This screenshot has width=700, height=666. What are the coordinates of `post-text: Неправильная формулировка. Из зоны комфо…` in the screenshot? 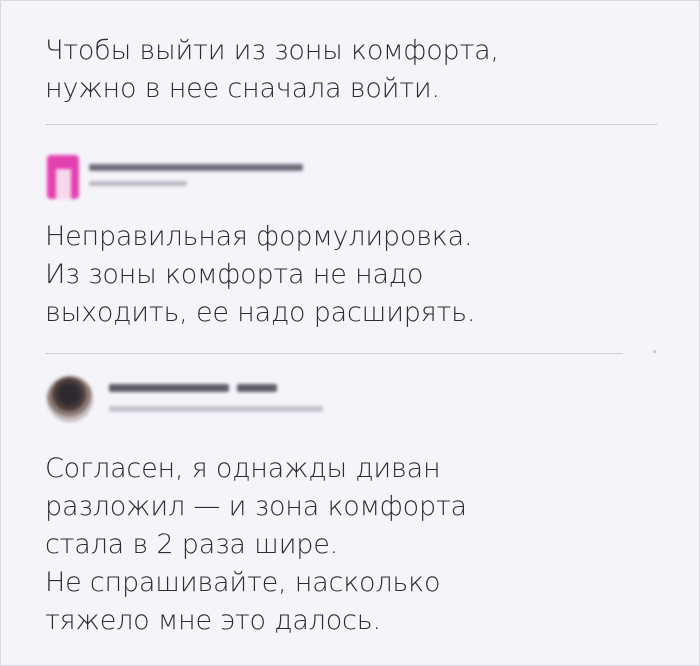 It's located at (260, 274).